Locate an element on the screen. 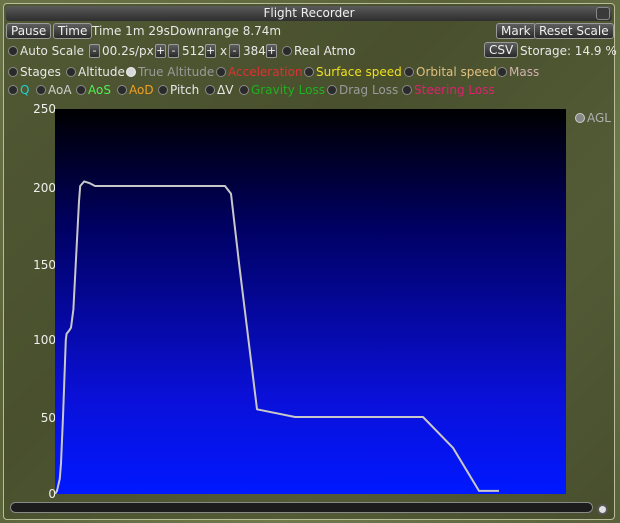 The width and height of the screenshot is (620, 523). mark-button: Mark is located at coordinates (516, 31).